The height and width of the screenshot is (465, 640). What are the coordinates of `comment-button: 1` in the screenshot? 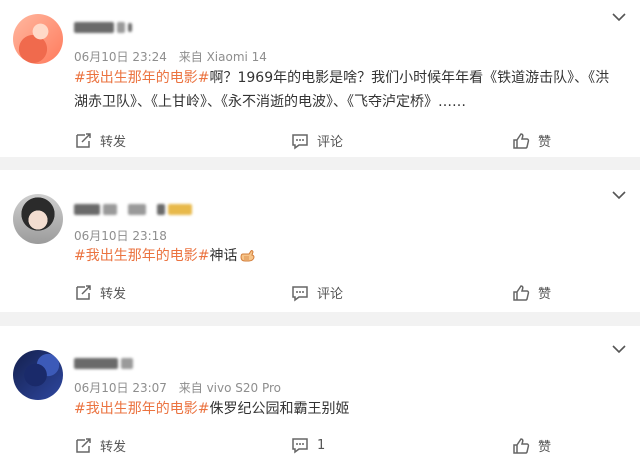 It's located at (308, 445).